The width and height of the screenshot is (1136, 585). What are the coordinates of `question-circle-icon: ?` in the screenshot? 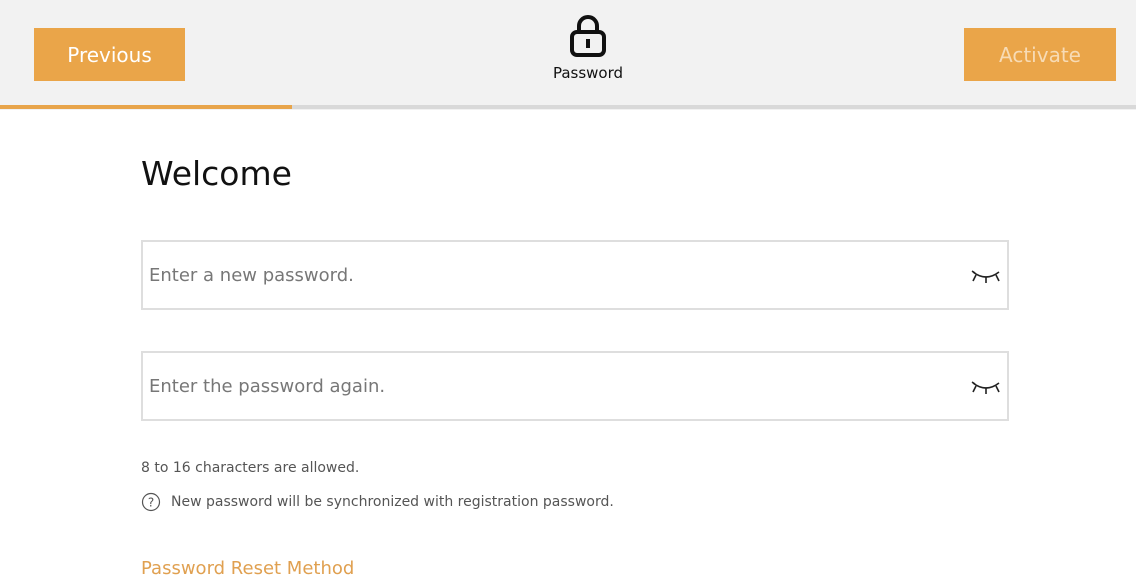 It's located at (151, 502).